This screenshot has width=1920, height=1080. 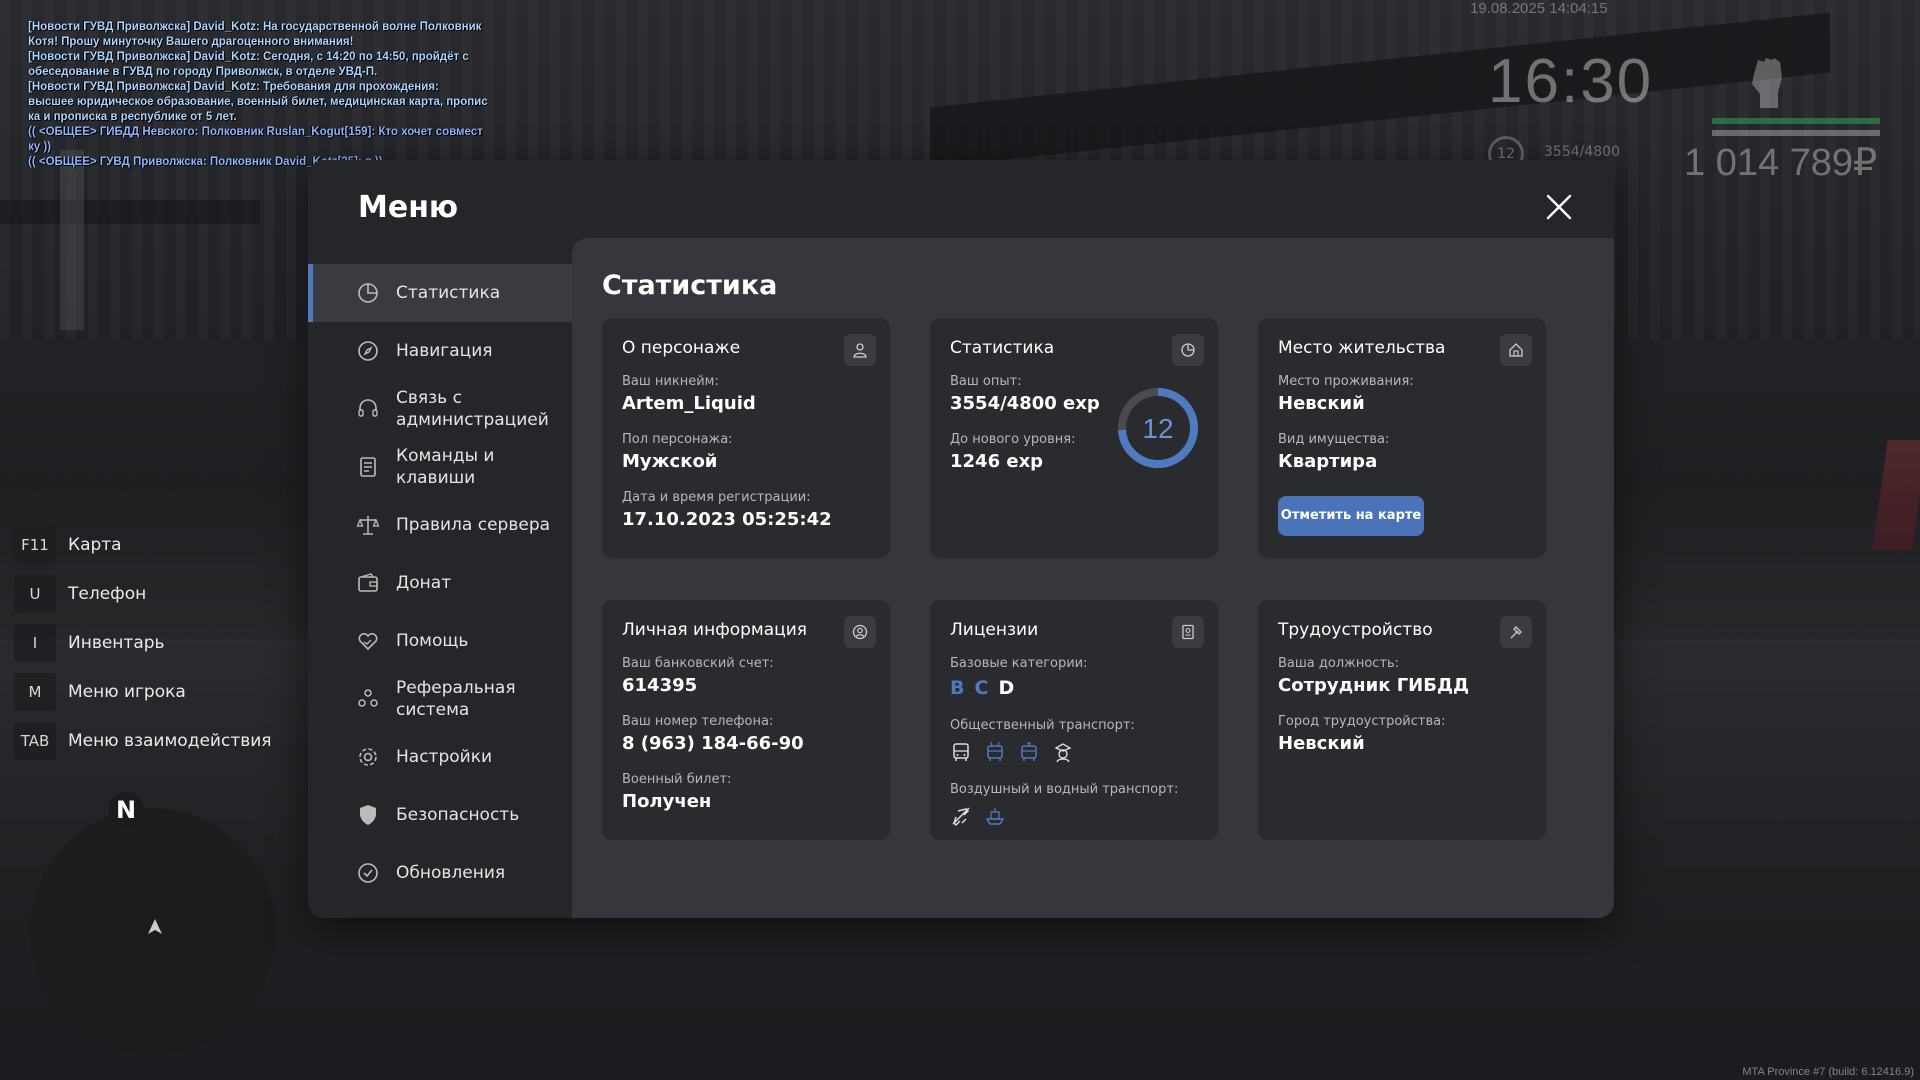 I want to click on field-value: Сотрудник ГИБДД, so click(x=1374, y=685).